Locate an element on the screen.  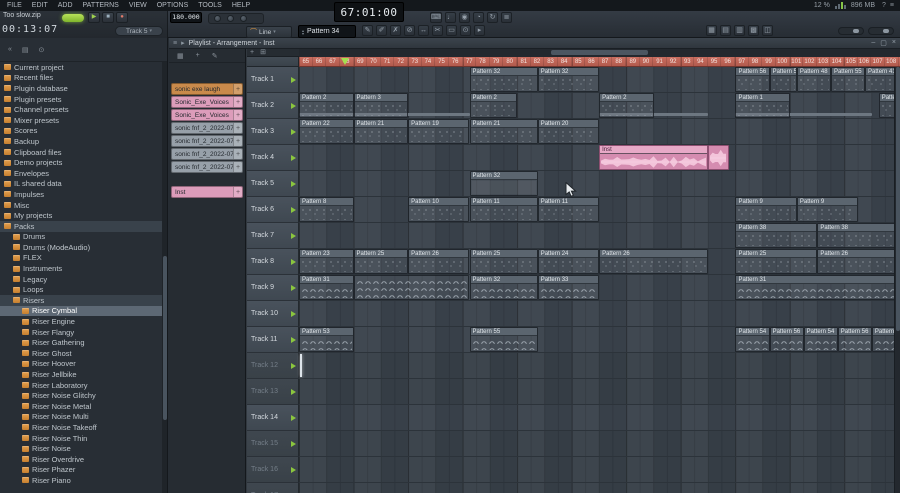
track-header: Track 2 is located at coordinates (273, 106).